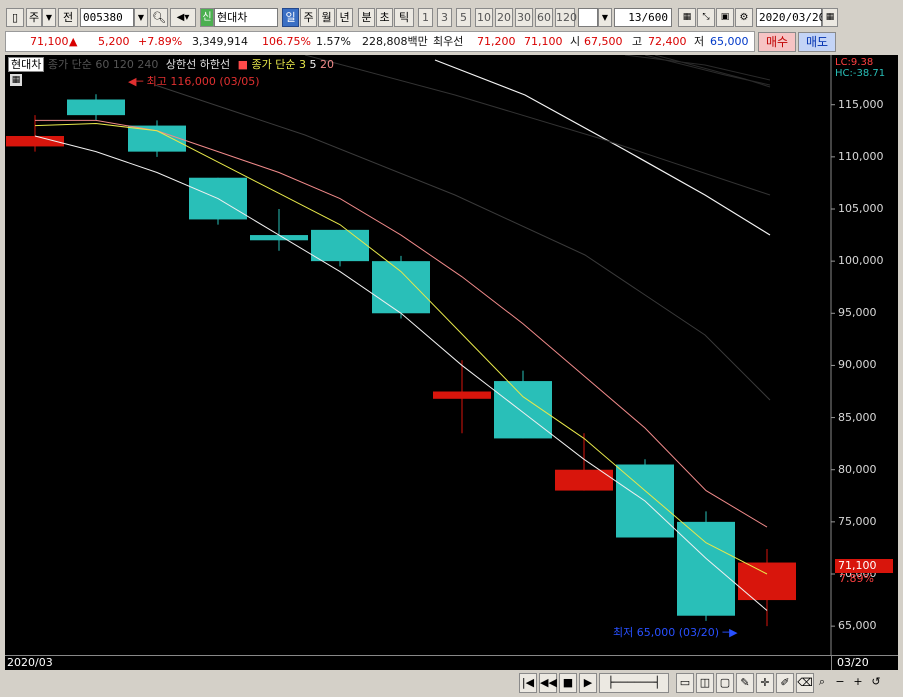 This screenshot has width=903, height=697. I want to click on stop-icon: ■, so click(568, 683).